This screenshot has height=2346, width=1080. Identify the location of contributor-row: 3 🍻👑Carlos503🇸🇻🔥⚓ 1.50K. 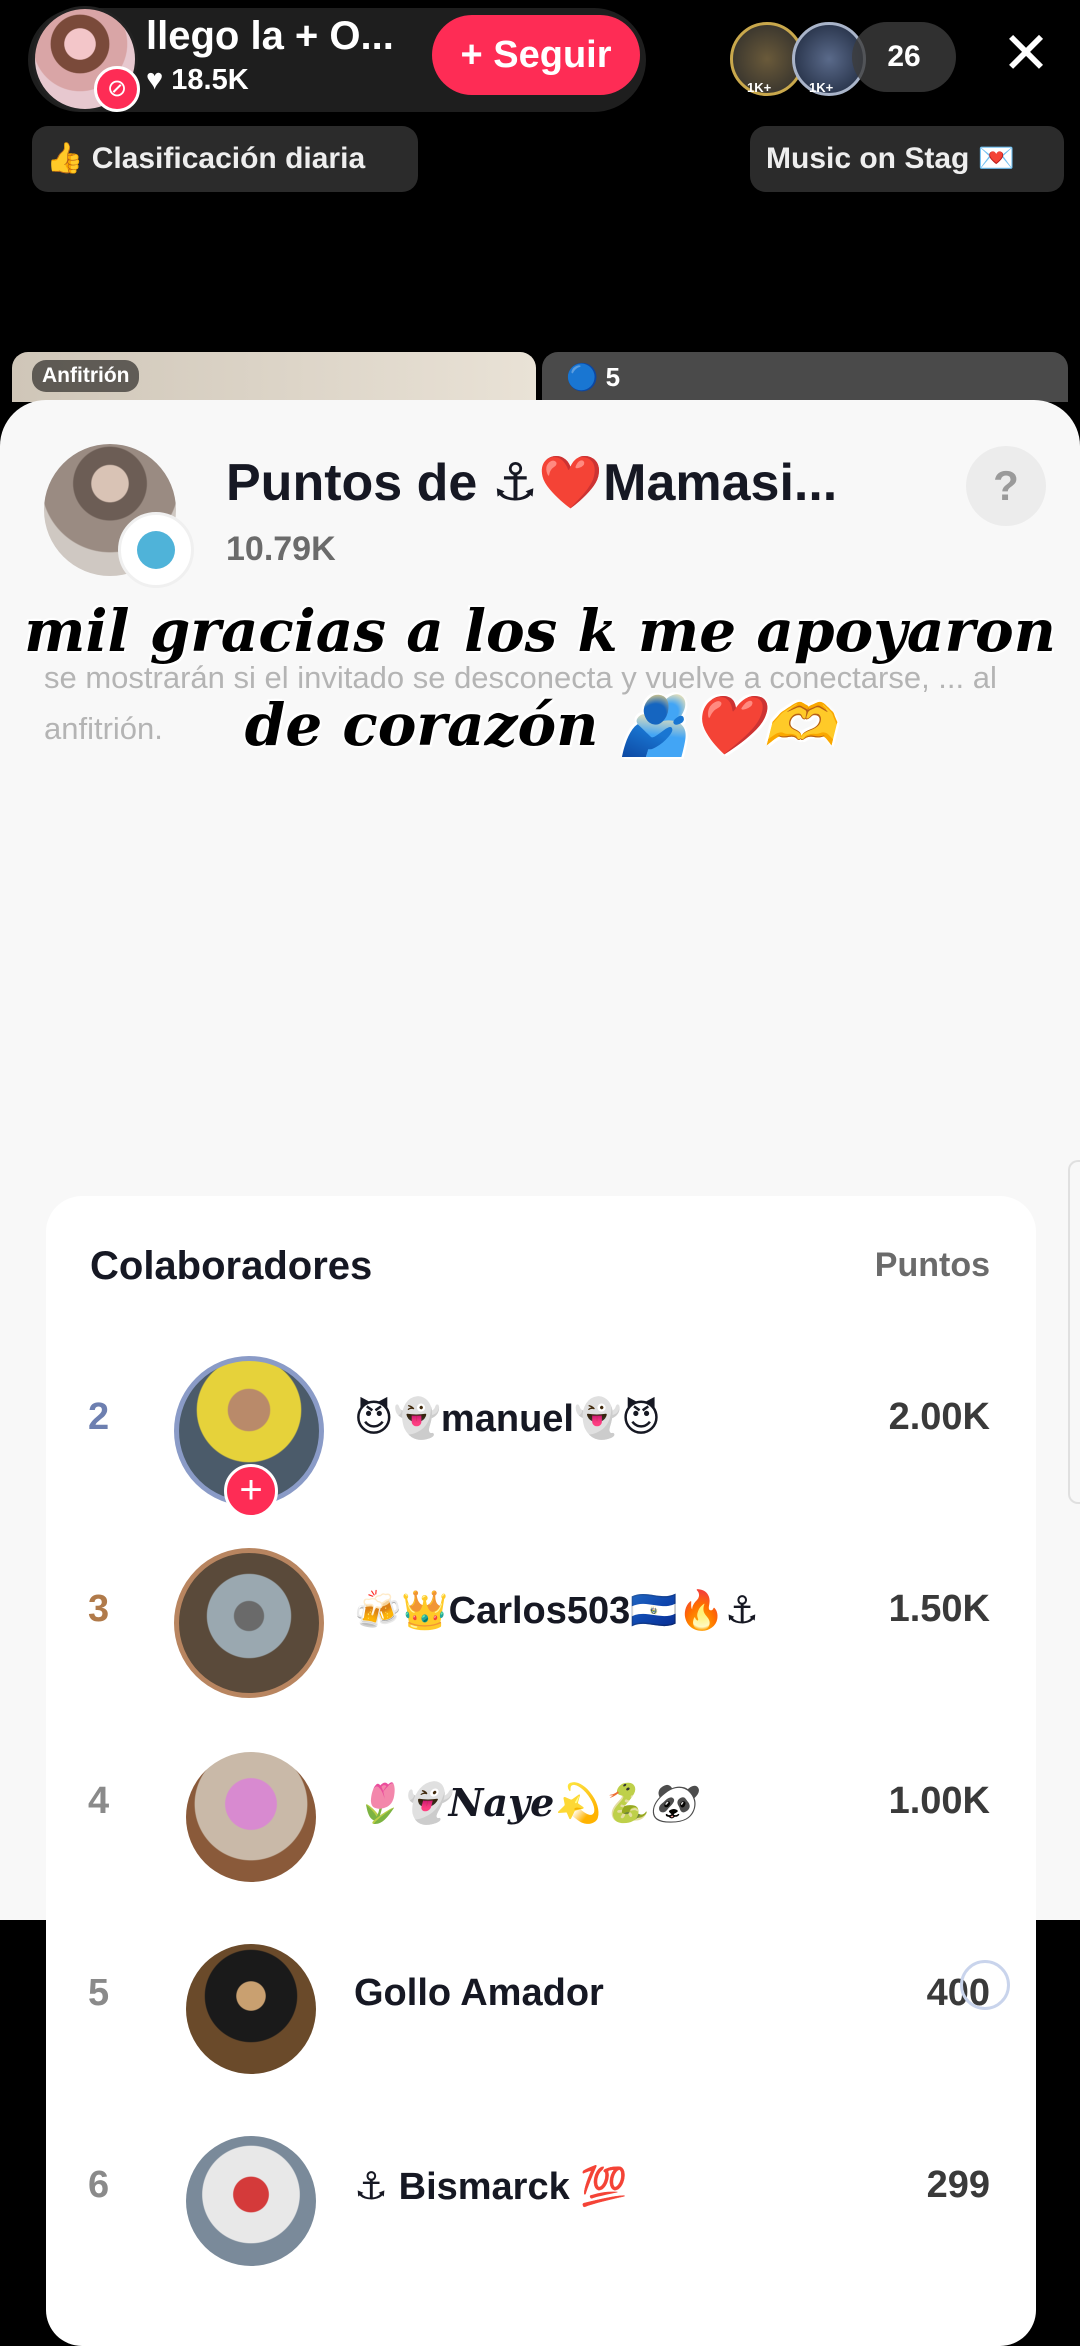
(541, 1618).